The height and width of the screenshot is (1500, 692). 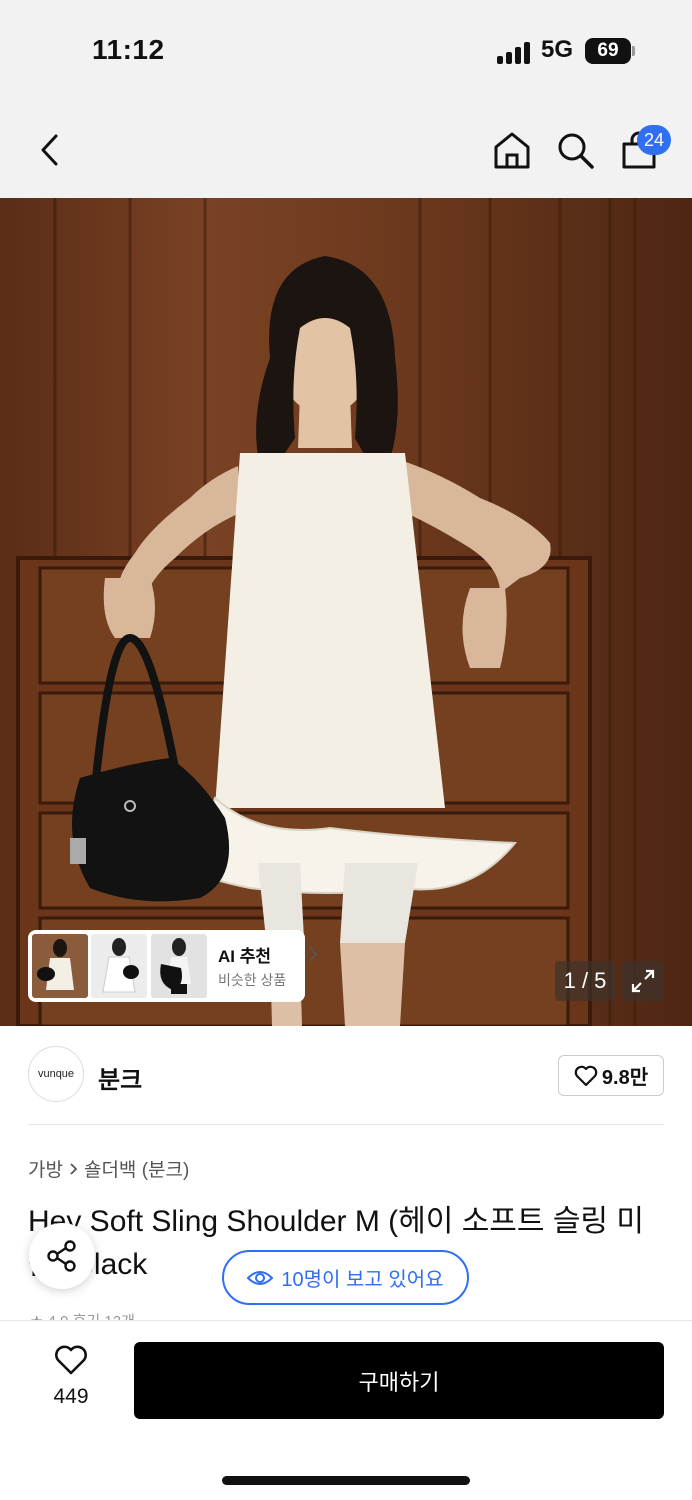 I want to click on expand-button, so click(x=643, y=981).